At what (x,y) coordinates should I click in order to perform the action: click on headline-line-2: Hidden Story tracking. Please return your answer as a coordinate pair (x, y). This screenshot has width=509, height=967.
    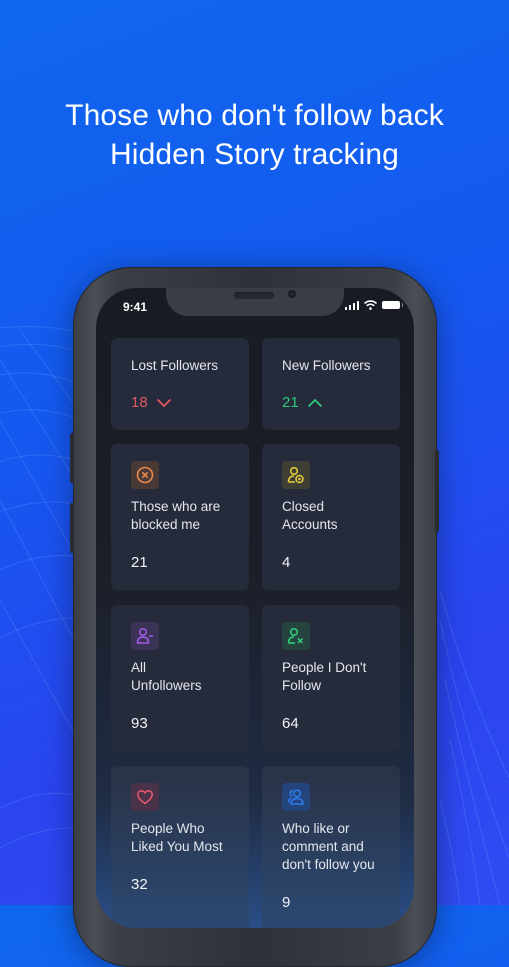
    Looking at the image, I should click on (254, 154).